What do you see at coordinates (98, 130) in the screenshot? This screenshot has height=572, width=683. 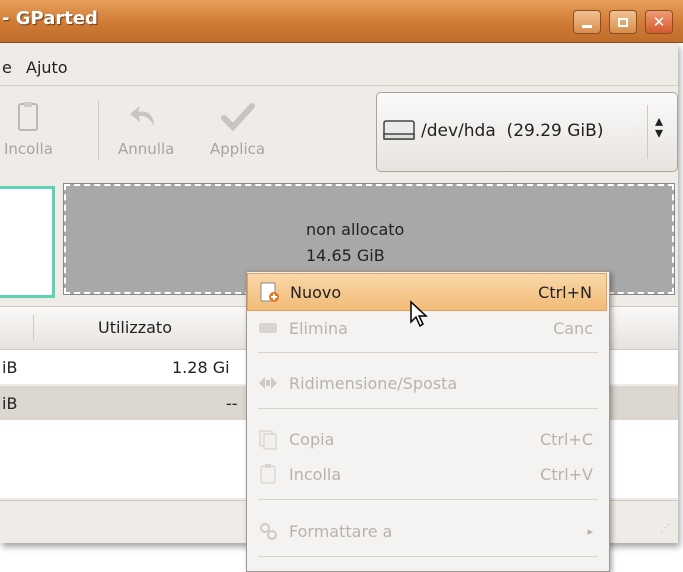 I see `toolbar-separator` at bounding box center [98, 130].